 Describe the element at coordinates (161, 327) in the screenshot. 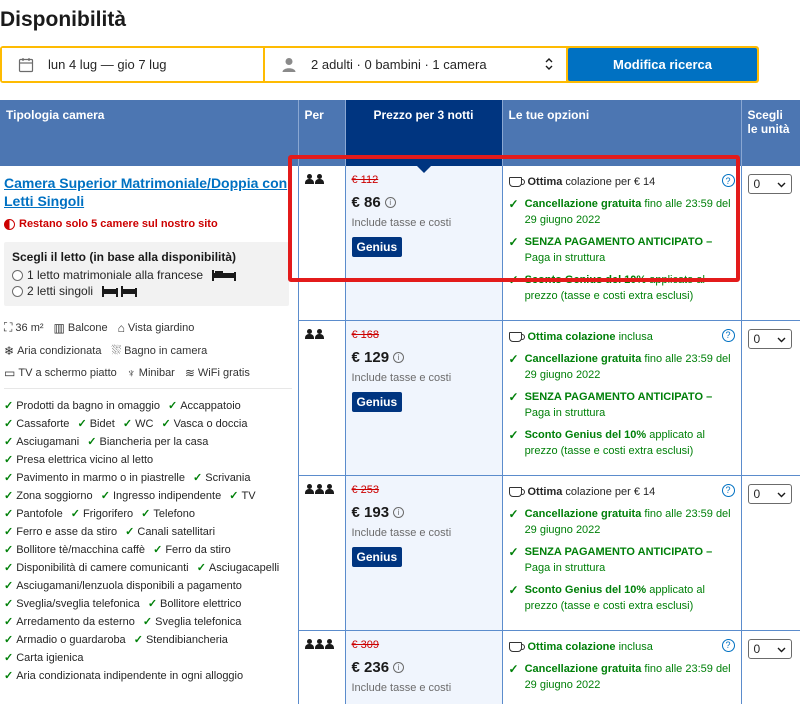

I see `facility-label: Vista giardino` at that location.